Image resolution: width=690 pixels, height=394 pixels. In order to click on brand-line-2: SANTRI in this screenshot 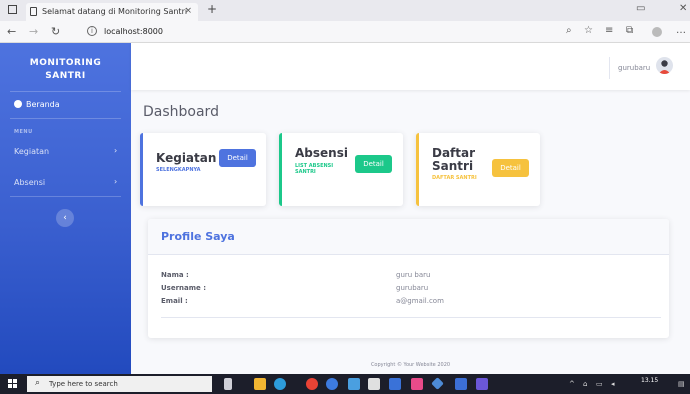, I will do `click(65, 76)`.